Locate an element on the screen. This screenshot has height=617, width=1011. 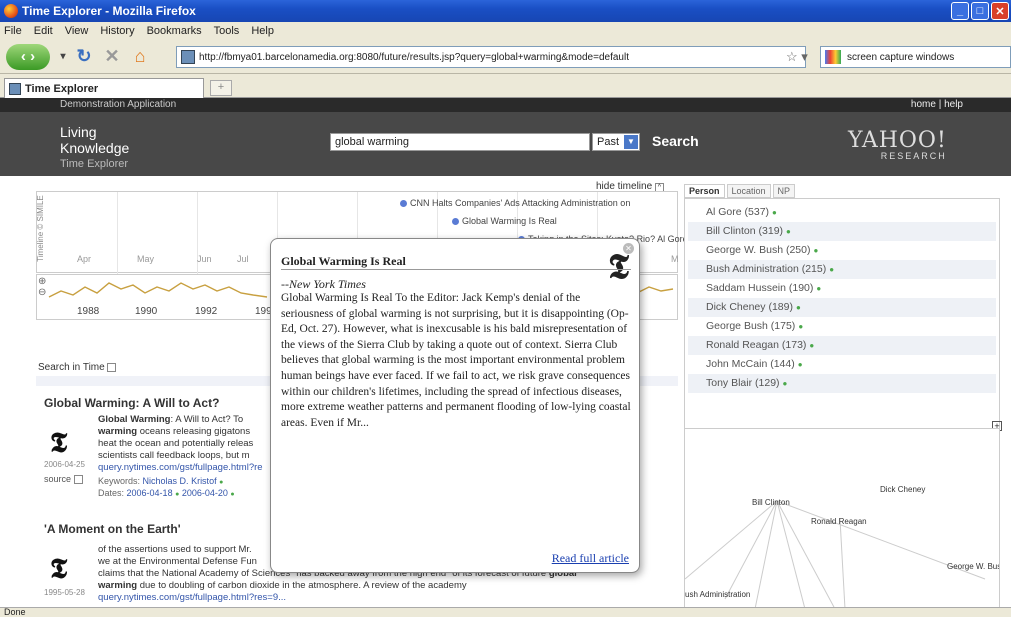
site-favicon-icon is located at coordinates (188, 57).